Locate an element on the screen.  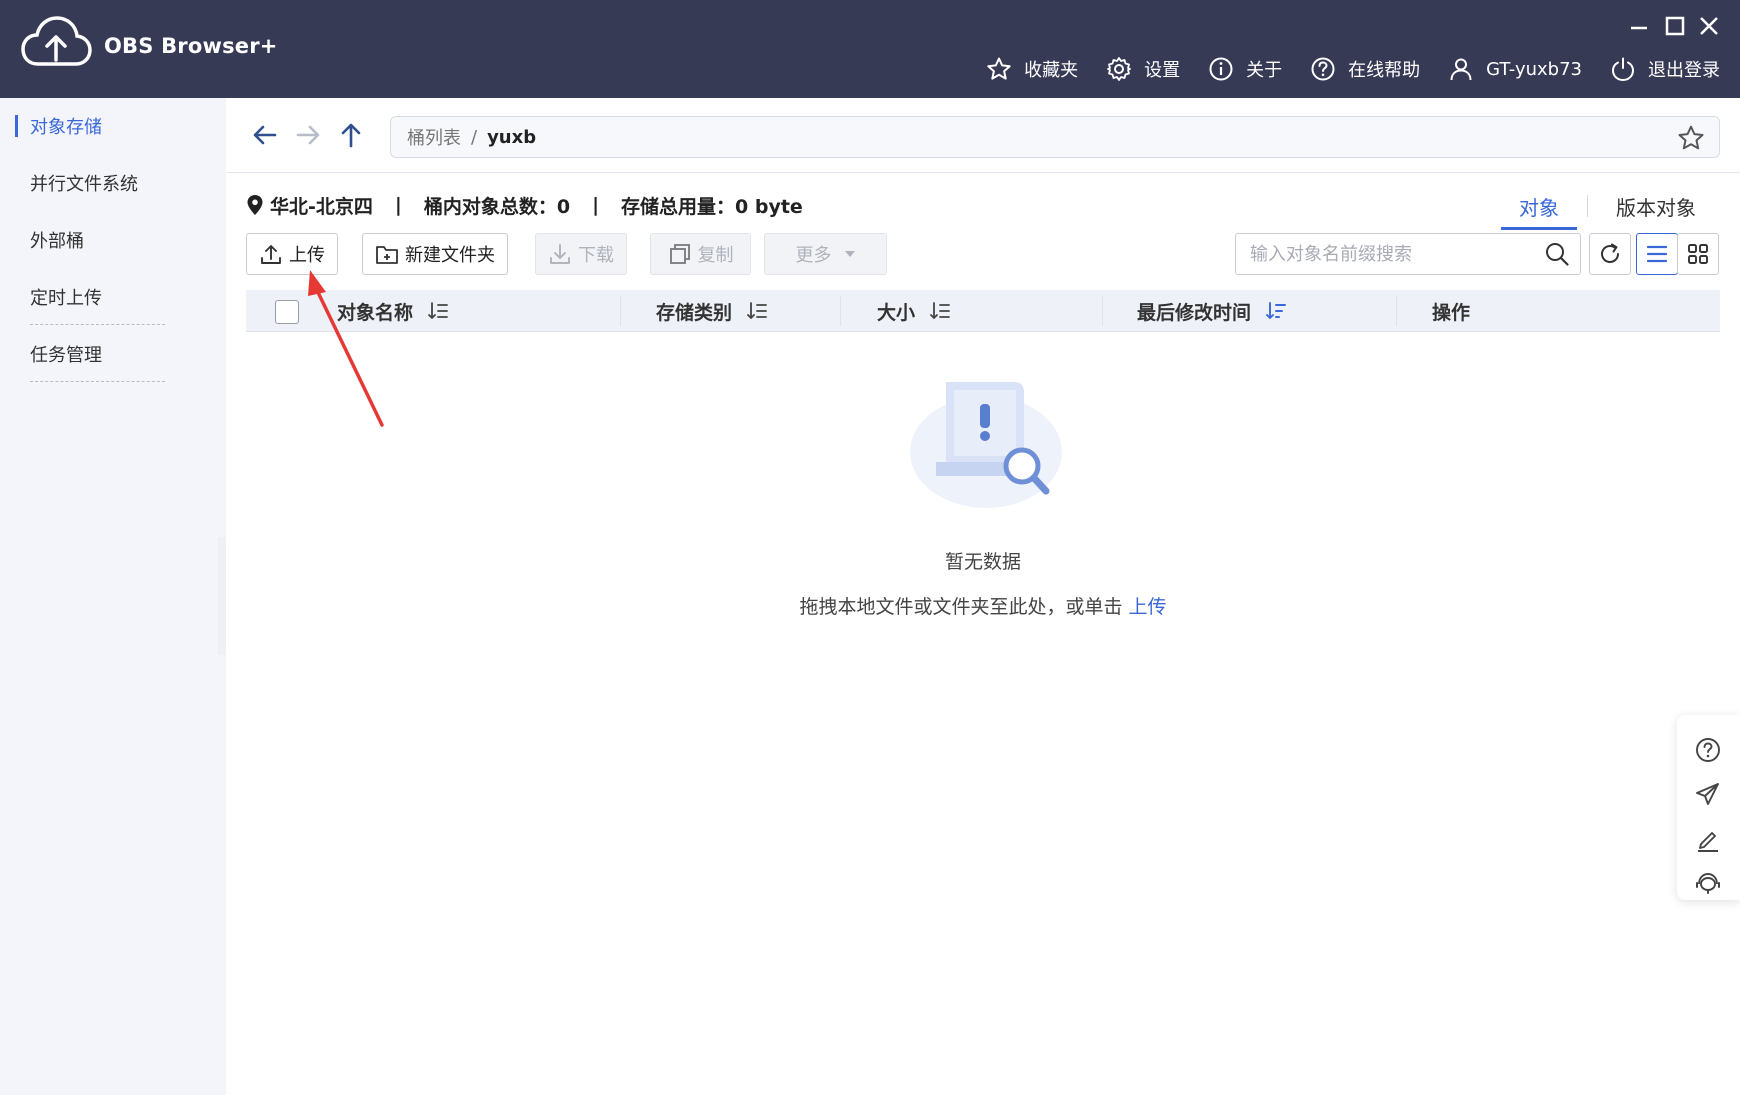
column-last-modified: 最后修改时间 is located at coordinates (1212, 311).